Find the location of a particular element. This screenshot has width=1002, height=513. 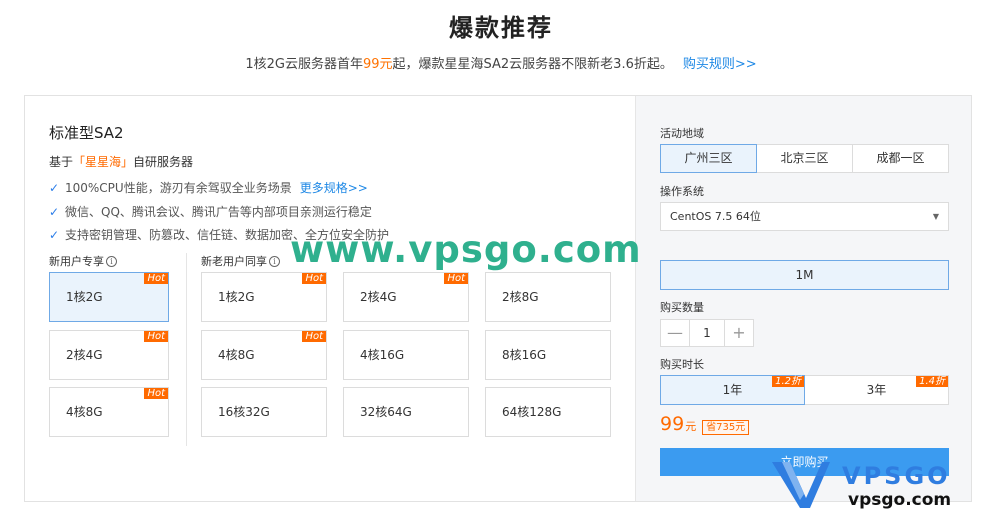

plus-button: + is located at coordinates (739, 333).